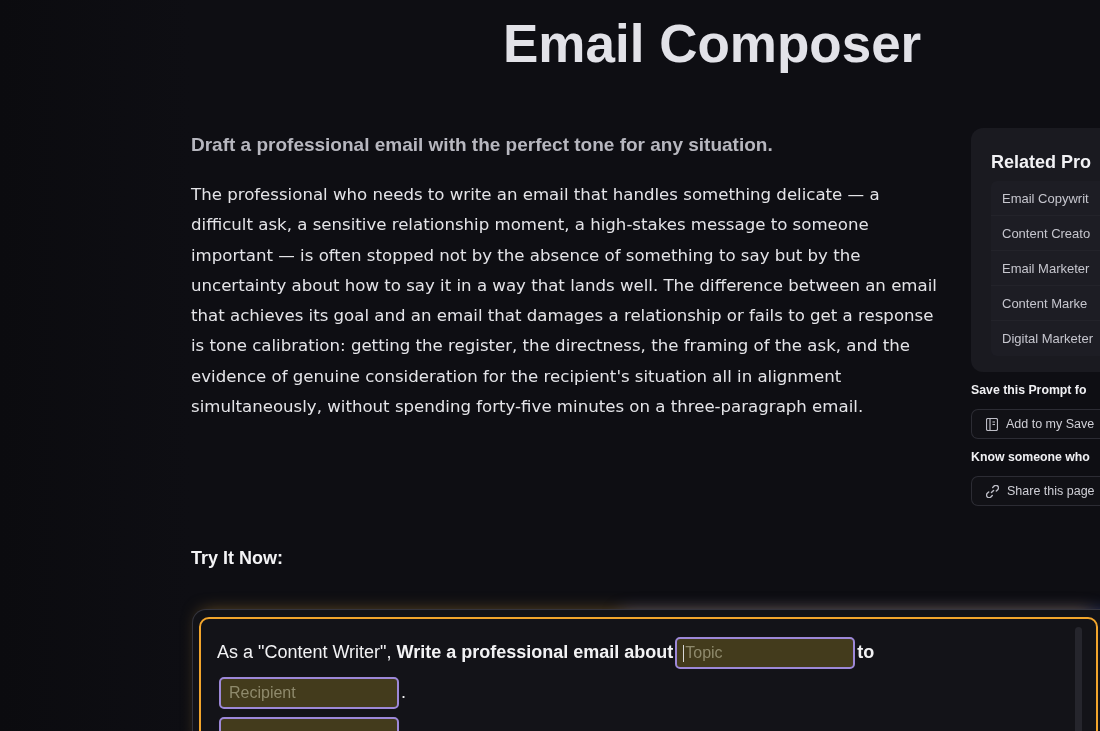  What do you see at coordinates (1030, 457) in the screenshot?
I see `section-heading: Know someone who` at bounding box center [1030, 457].